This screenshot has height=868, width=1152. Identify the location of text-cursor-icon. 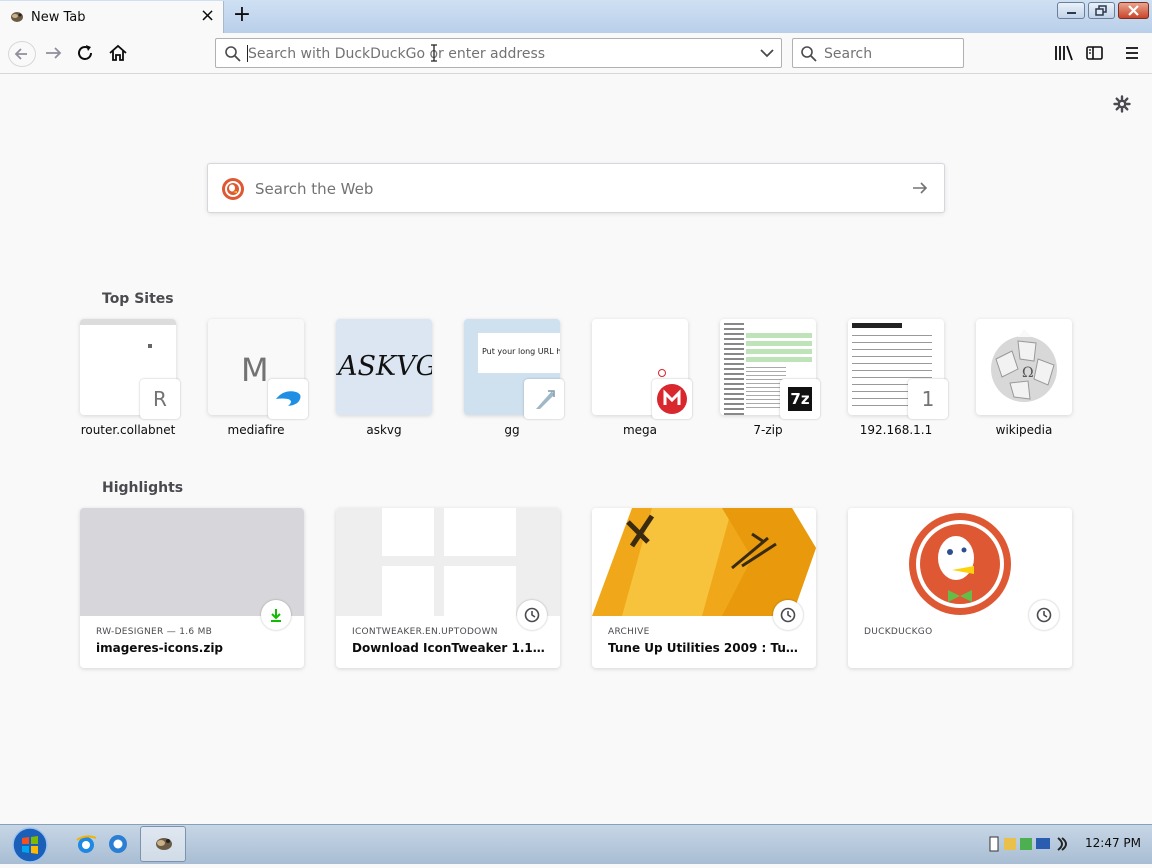
(434, 53).